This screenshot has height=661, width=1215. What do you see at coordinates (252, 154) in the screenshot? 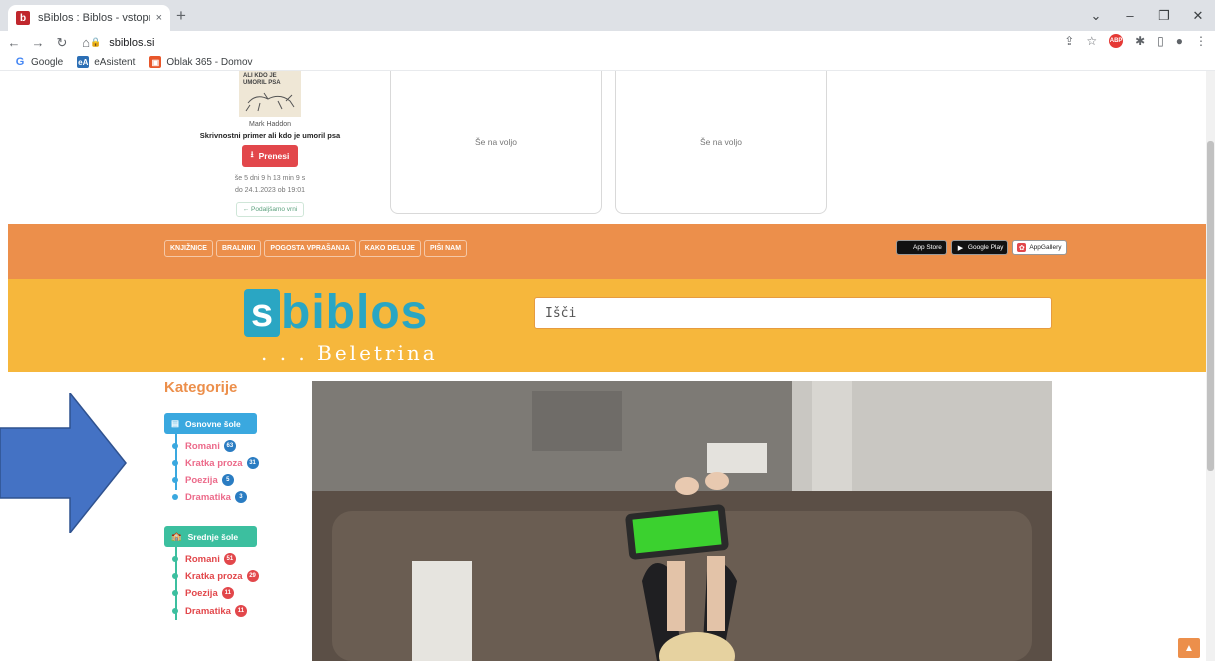
I see `download-icon: ⭳` at bounding box center [252, 154].